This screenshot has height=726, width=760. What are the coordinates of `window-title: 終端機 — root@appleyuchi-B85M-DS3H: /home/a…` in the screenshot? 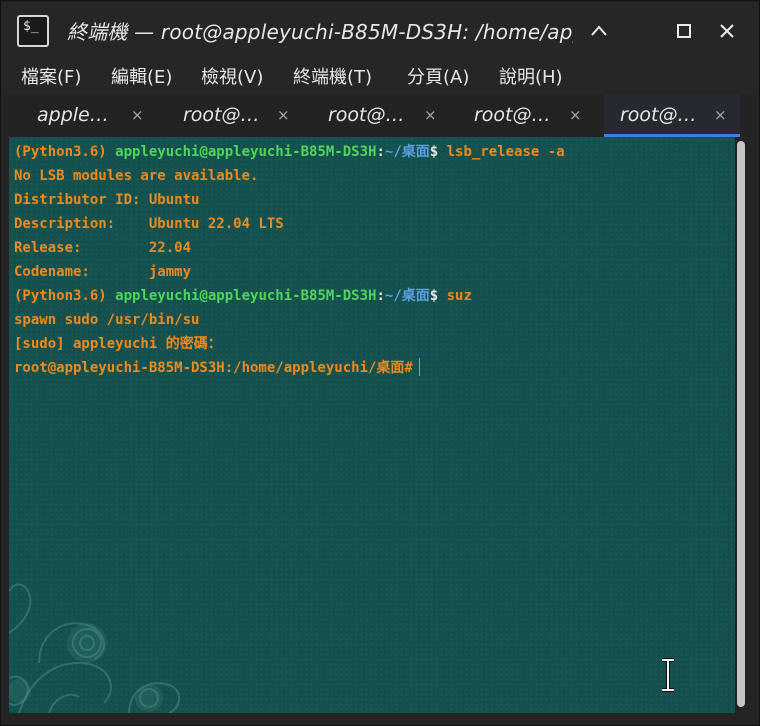 It's located at (320, 32).